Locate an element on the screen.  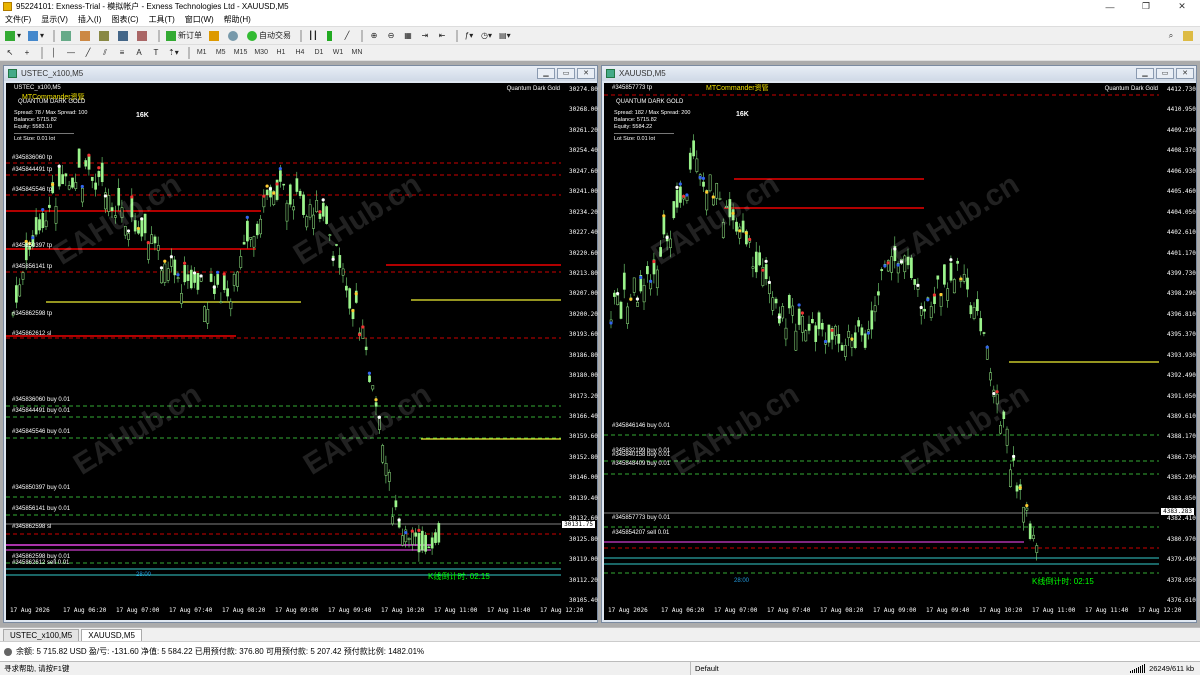
tab-ustec: USTEC_x100,M5 is located at coordinates (41, 635).